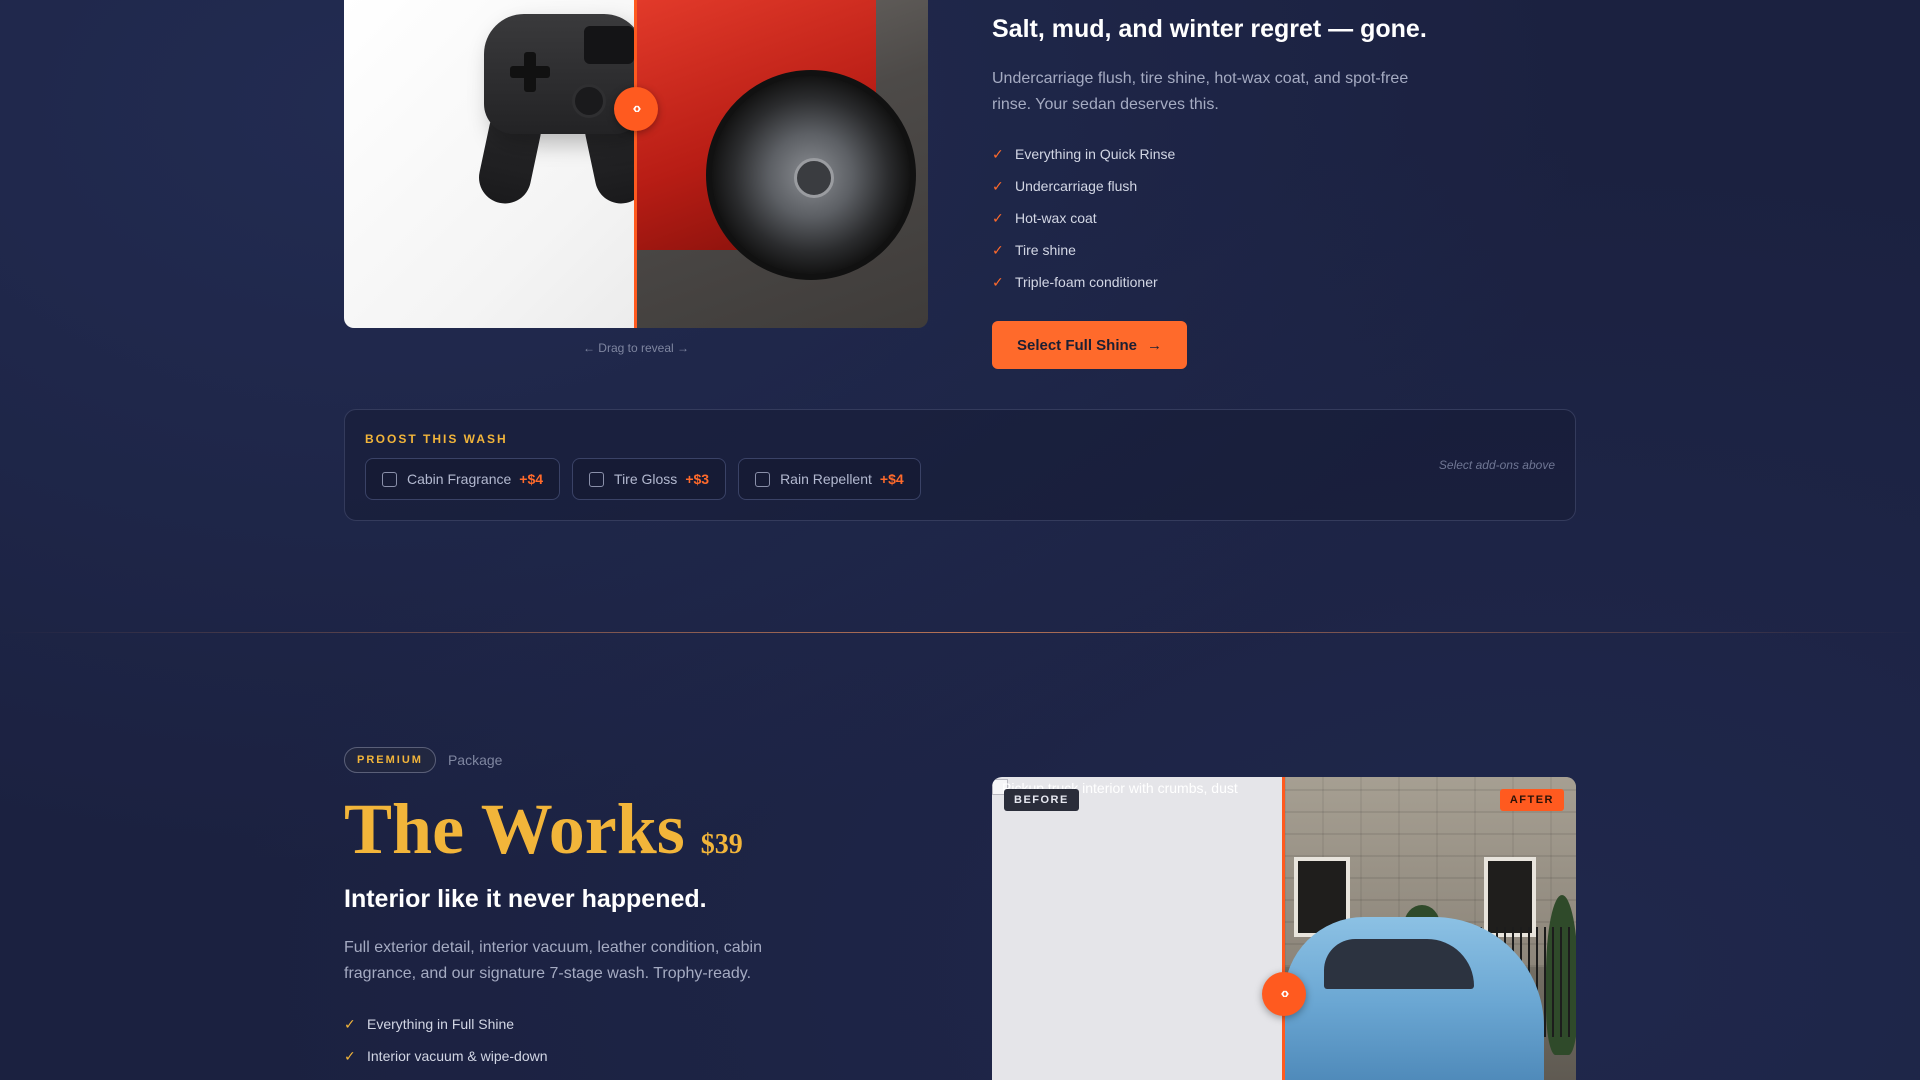  Describe the element at coordinates (475, 760) in the screenshot. I see `package-label: Package` at that location.